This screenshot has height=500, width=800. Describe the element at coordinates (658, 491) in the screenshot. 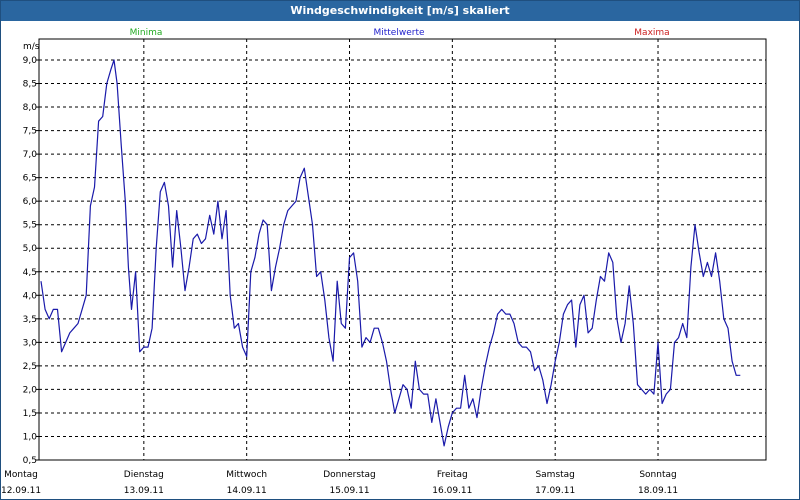

I see `x-tick-date: 18.09.11` at that location.